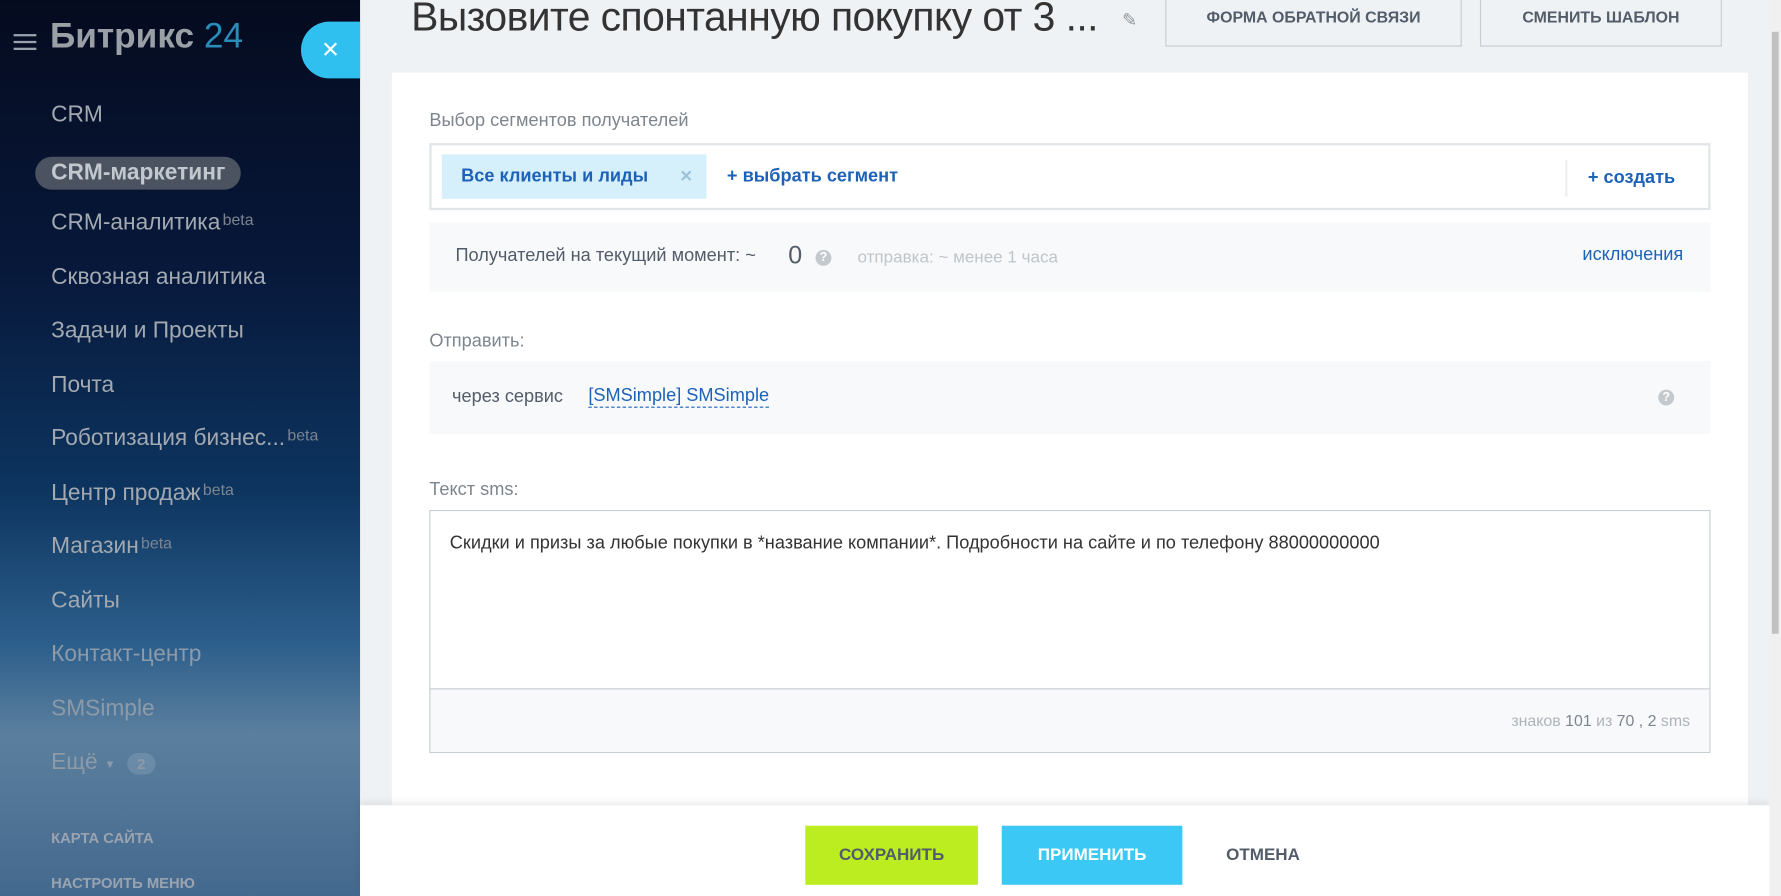 The height and width of the screenshot is (896, 1781). I want to click on sidebar-item-label: SMSimple, so click(103, 708).